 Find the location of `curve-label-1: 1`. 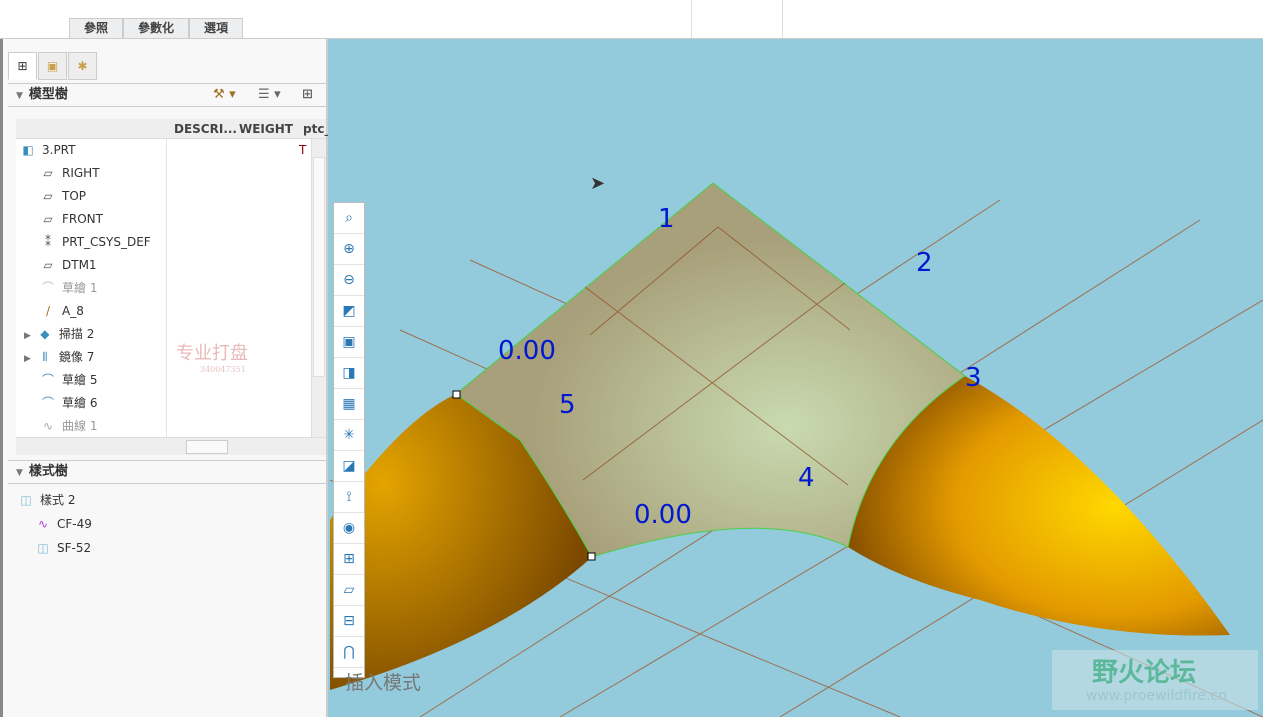

curve-label-1: 1 is located at coordinates (666, 219).